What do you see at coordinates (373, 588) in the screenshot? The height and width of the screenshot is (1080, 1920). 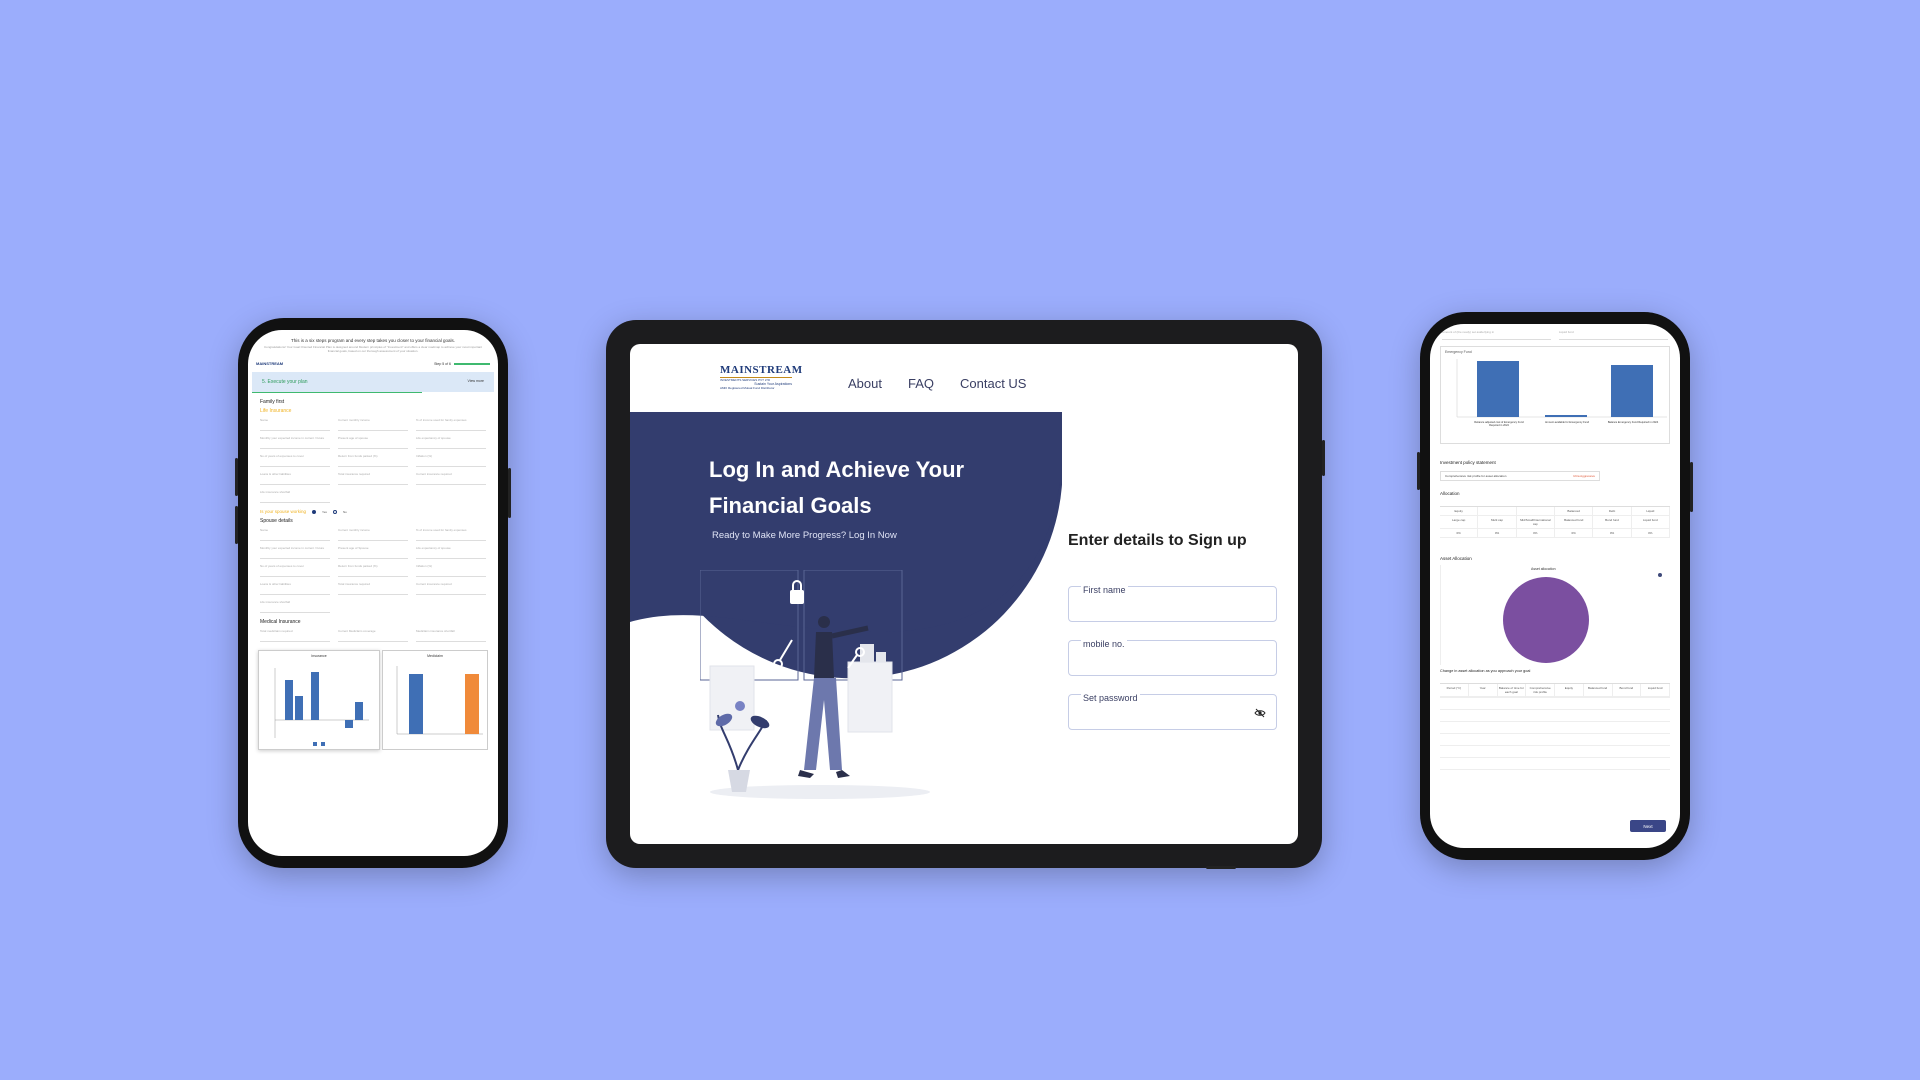 I see `spouse-field: Total insurance required` at bounding box center [373, 588].